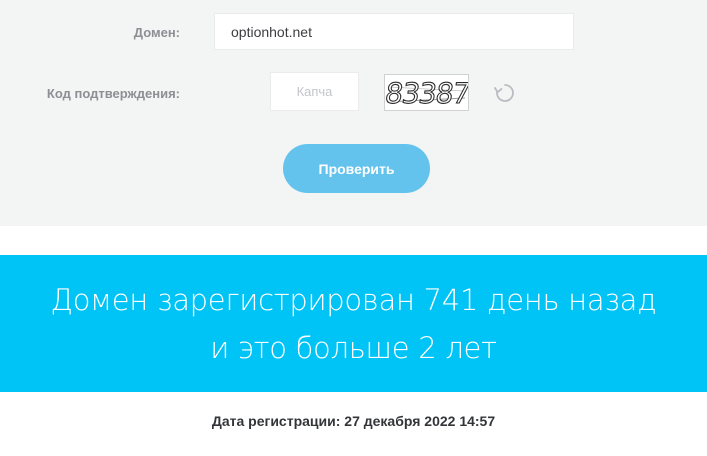 Image resolution: width=707 pixels, height=456 pixels. Describe the element at coordinates (353, 421) in the screenshot. I see `registration-date: Дата регистрации: 27 декабря 2022 14:57` at that location.